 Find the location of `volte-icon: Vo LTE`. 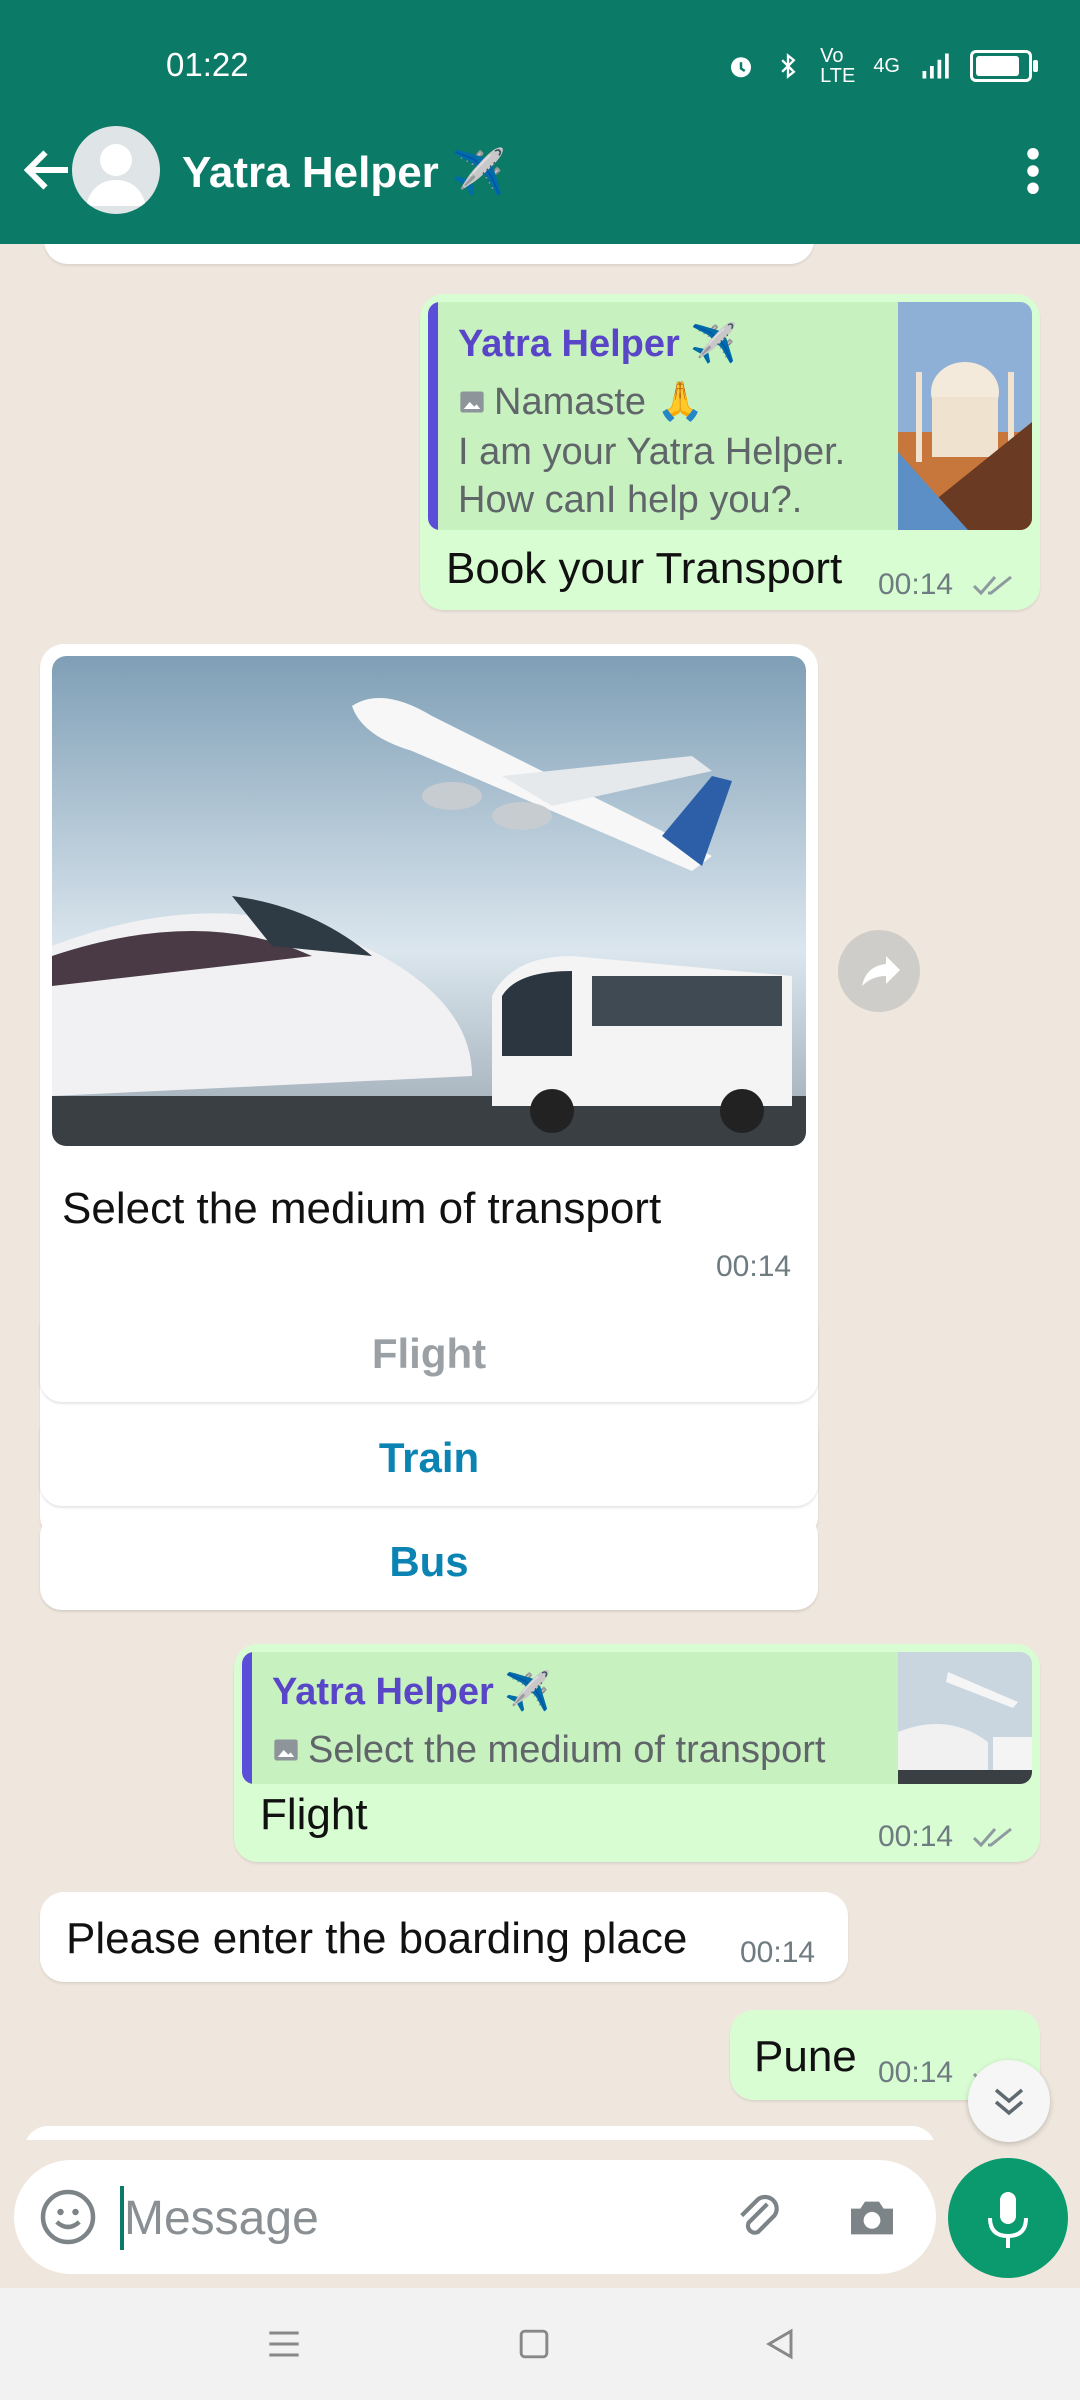

volte-icon: Vo LTE is located at coordinates (838, 66).